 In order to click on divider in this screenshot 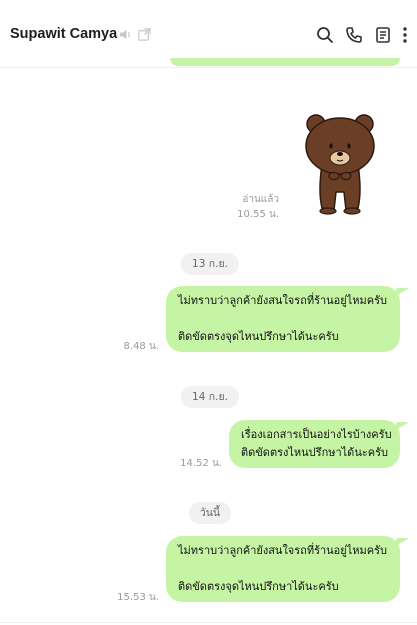, I will do `click(208, 622)`.